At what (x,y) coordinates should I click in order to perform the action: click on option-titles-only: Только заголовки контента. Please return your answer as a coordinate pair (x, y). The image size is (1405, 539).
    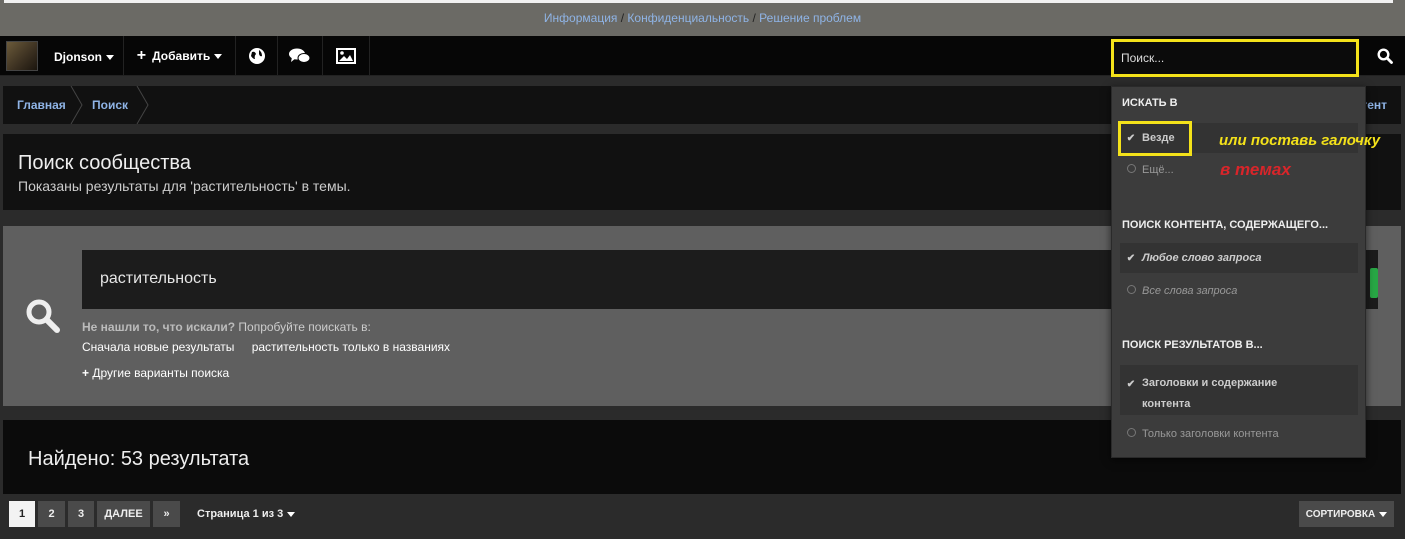
    Looking at the image, I should click on (1239, 434).